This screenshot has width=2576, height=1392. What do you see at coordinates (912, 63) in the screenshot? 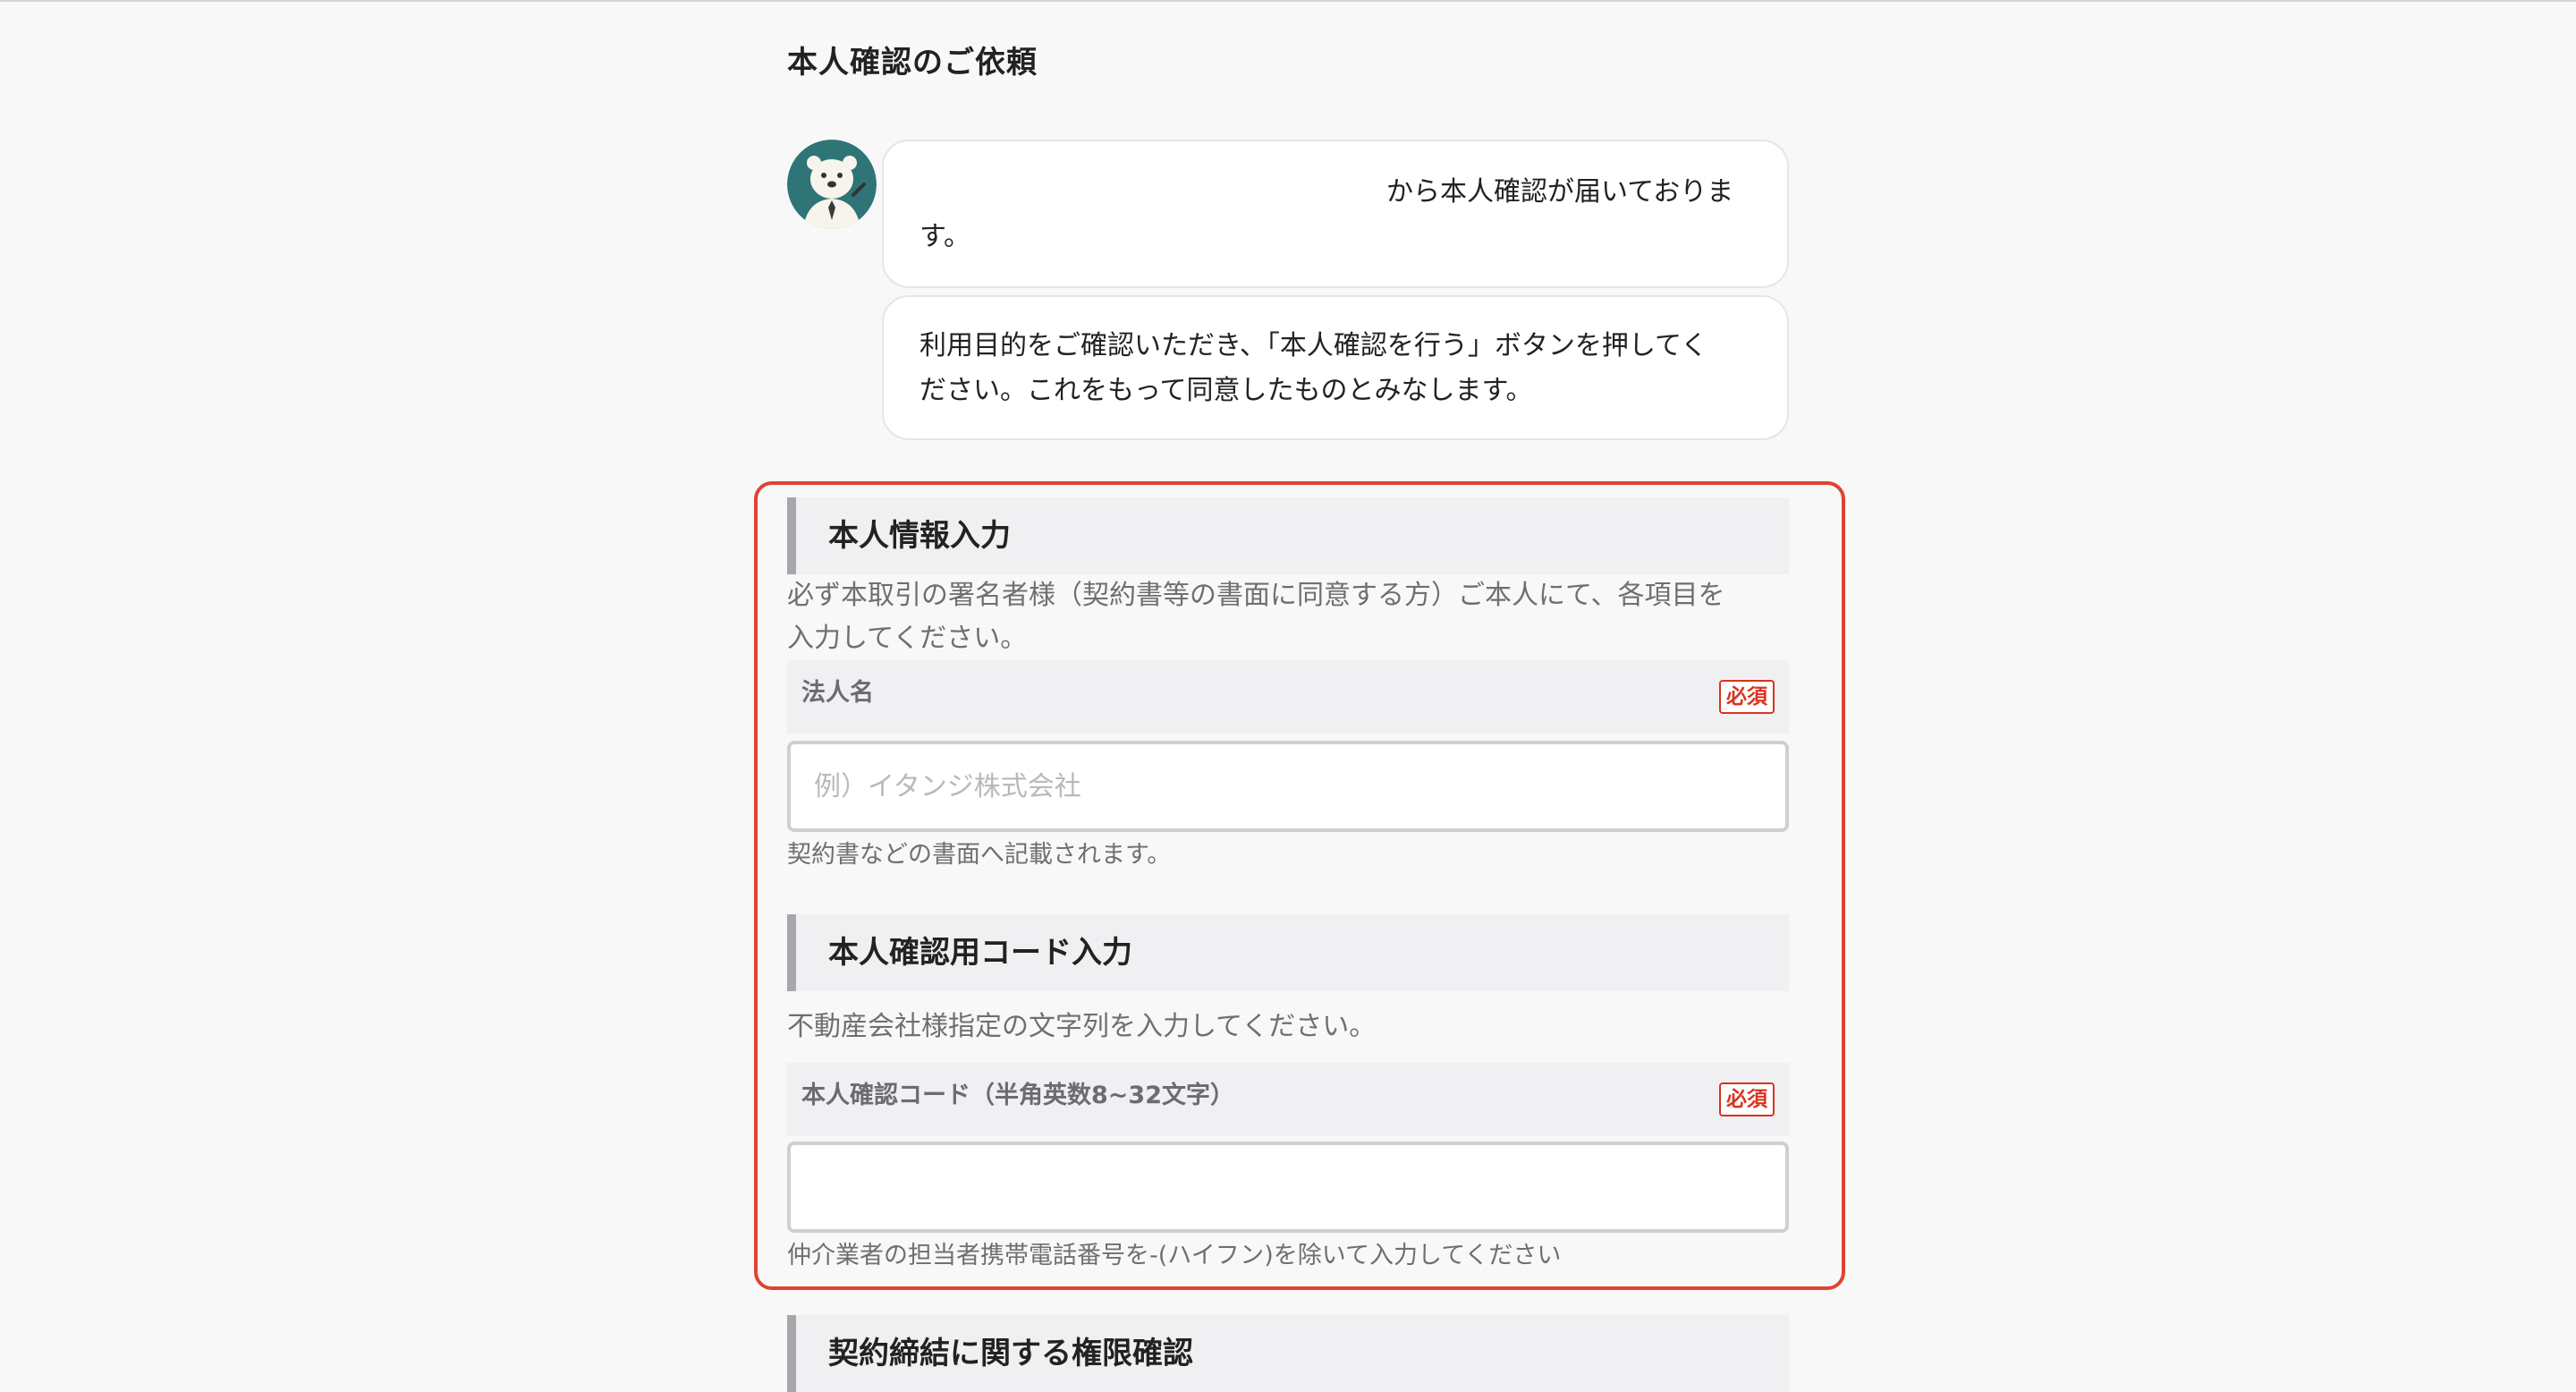
I see `page-title: 本人確認のご依頼` at bounding box center [912, 63].